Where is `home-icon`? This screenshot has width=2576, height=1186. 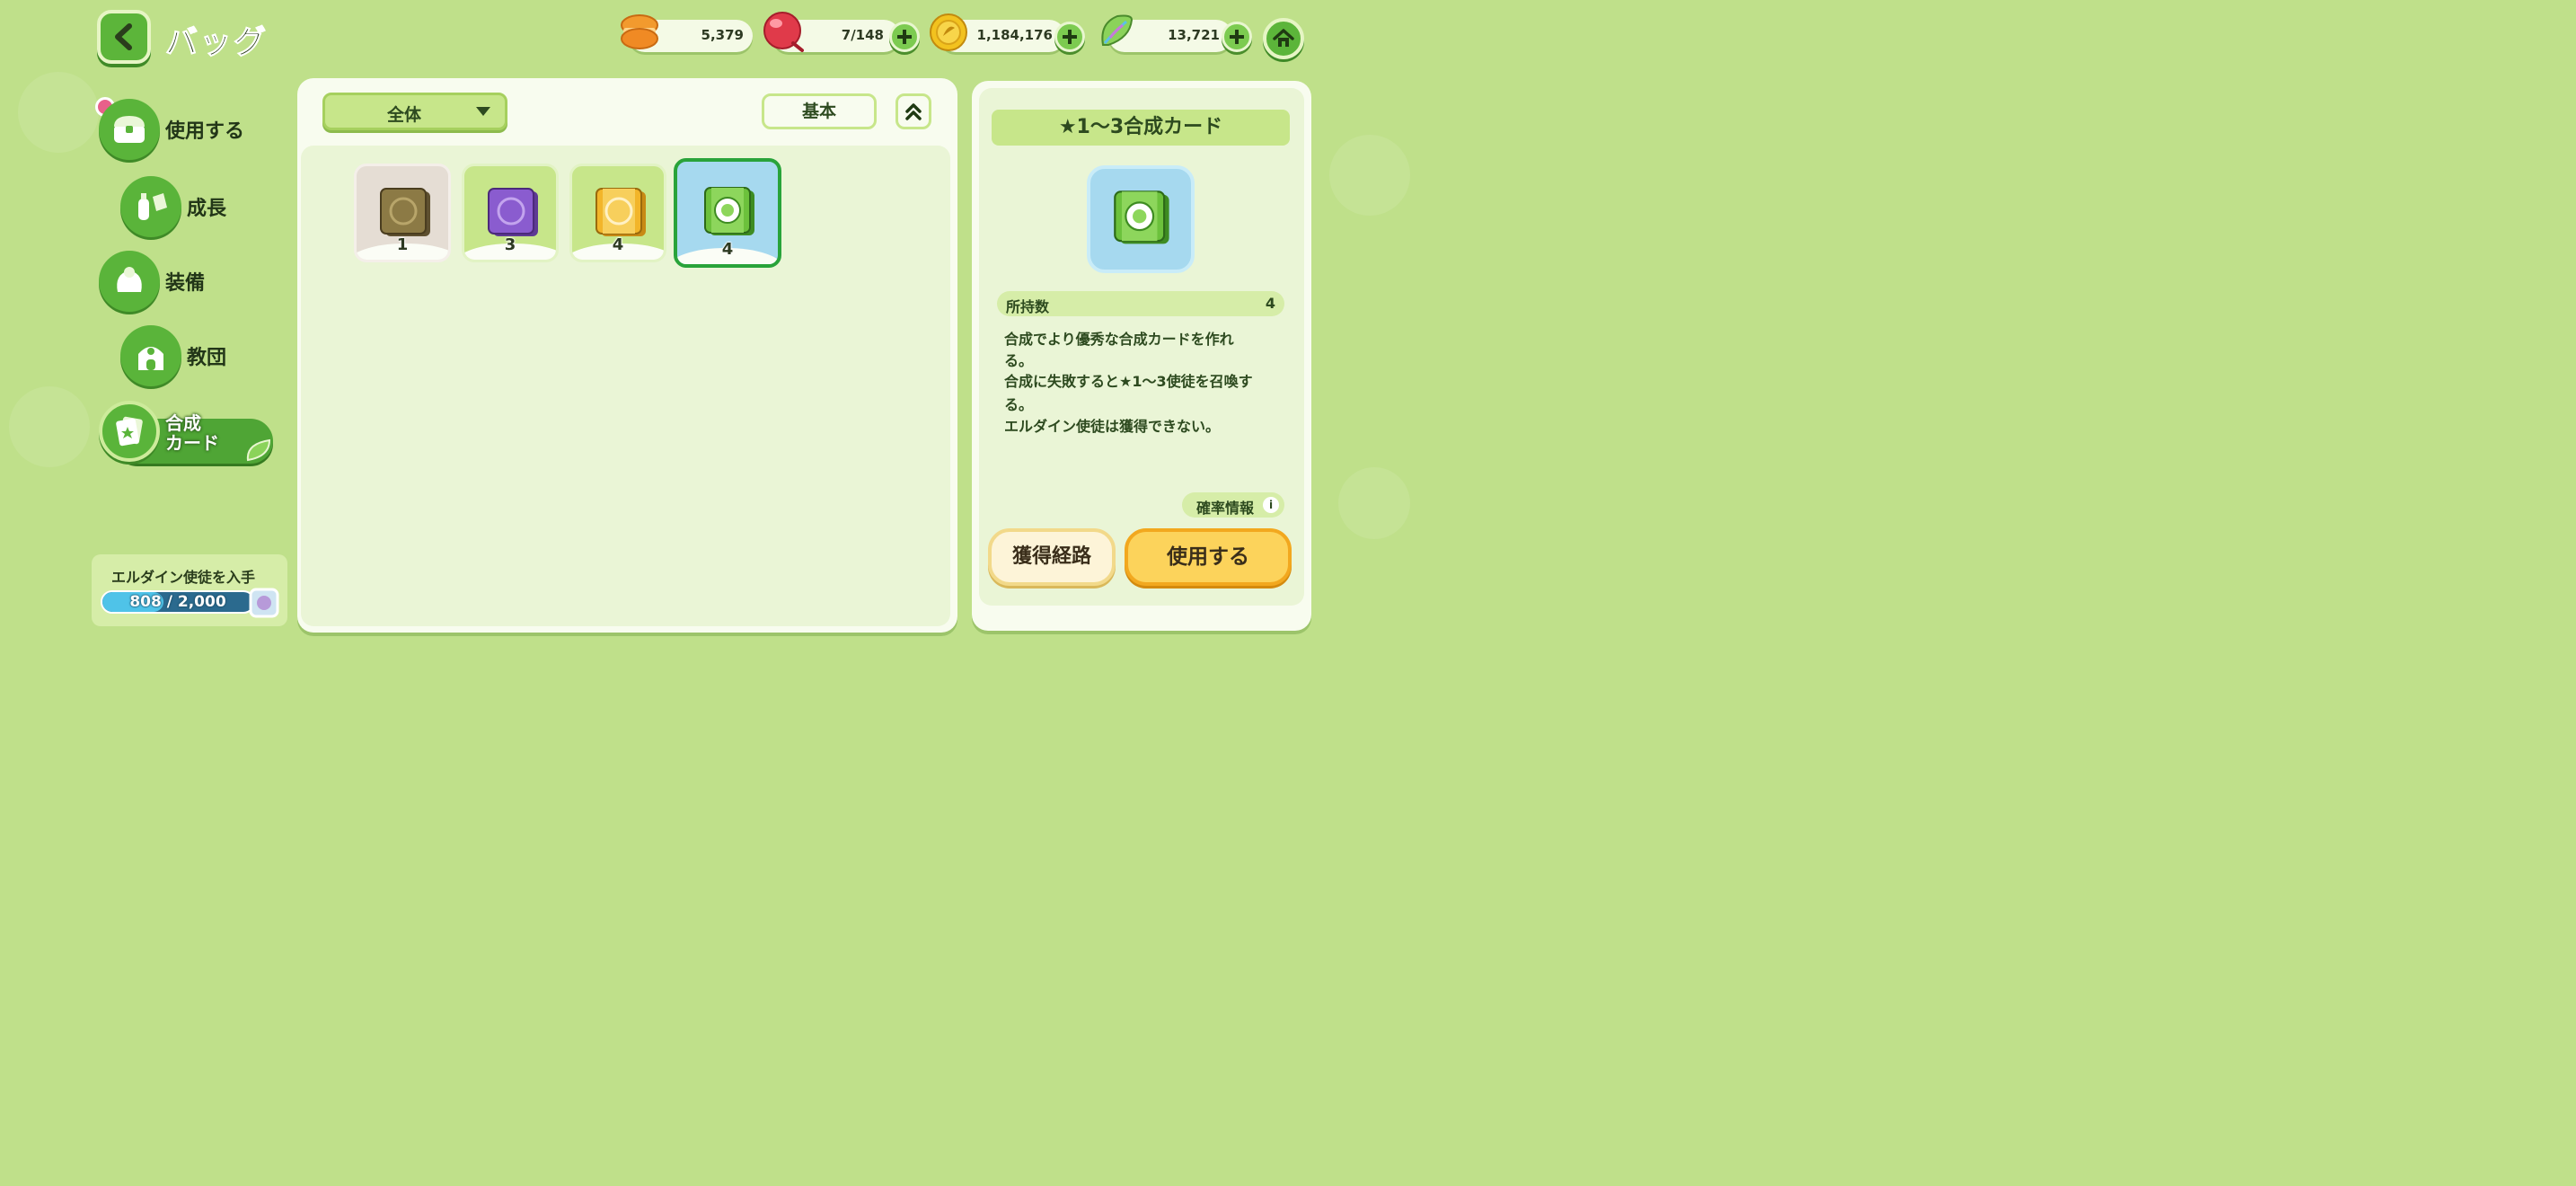
home-icon is located at coordinates (1283, 38).